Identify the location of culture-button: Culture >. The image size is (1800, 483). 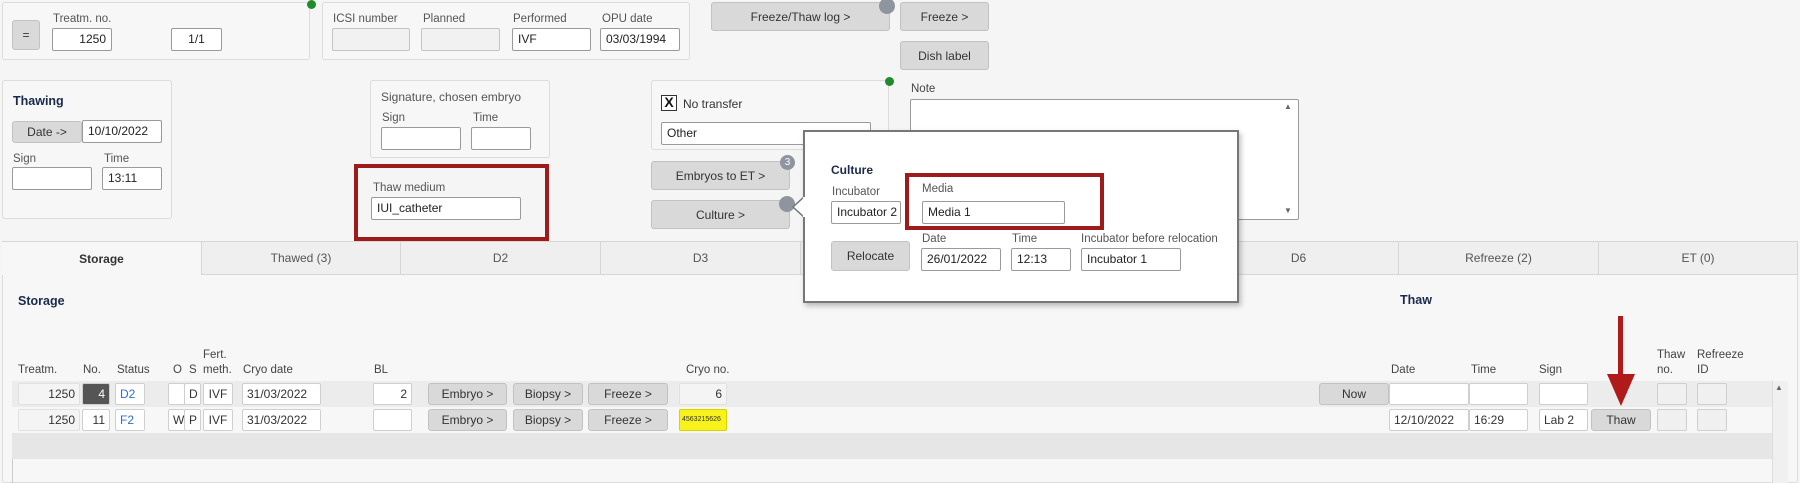
(720, 214).